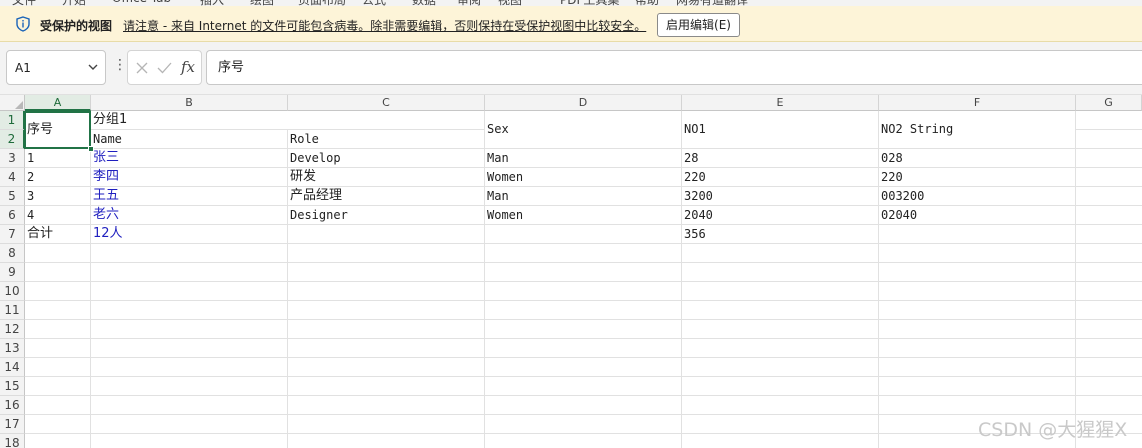 The height and width of the screenshot is (448, 1142). Describe the element at coordinates (57, 130) in the screenshot. I see `active-cell-border` at that location.